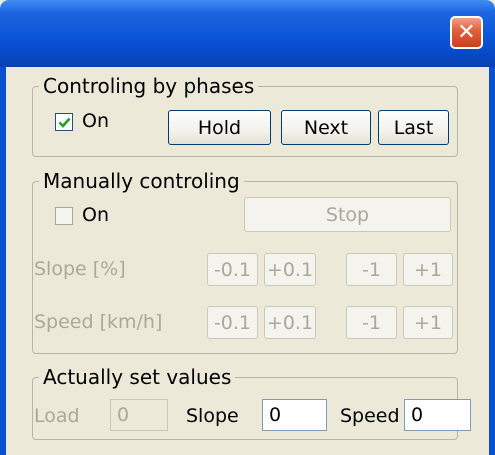 This screenshot has width=495, height=455. Describe the element at coordinates (247, 33) in the screenshot. I see `title-bar: ✕` at that location.